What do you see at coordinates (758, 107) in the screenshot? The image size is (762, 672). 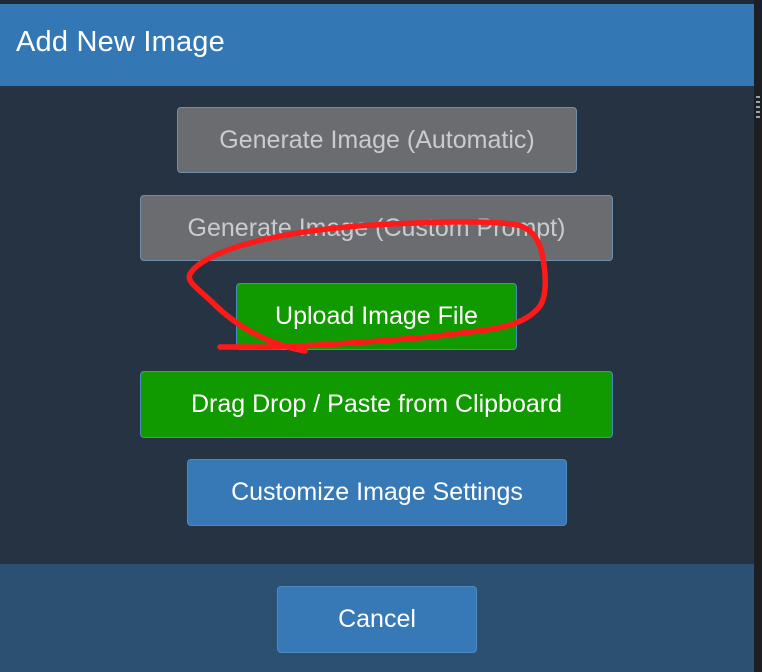 I see `resize-grip-icon` at bounding box center [758, 107].